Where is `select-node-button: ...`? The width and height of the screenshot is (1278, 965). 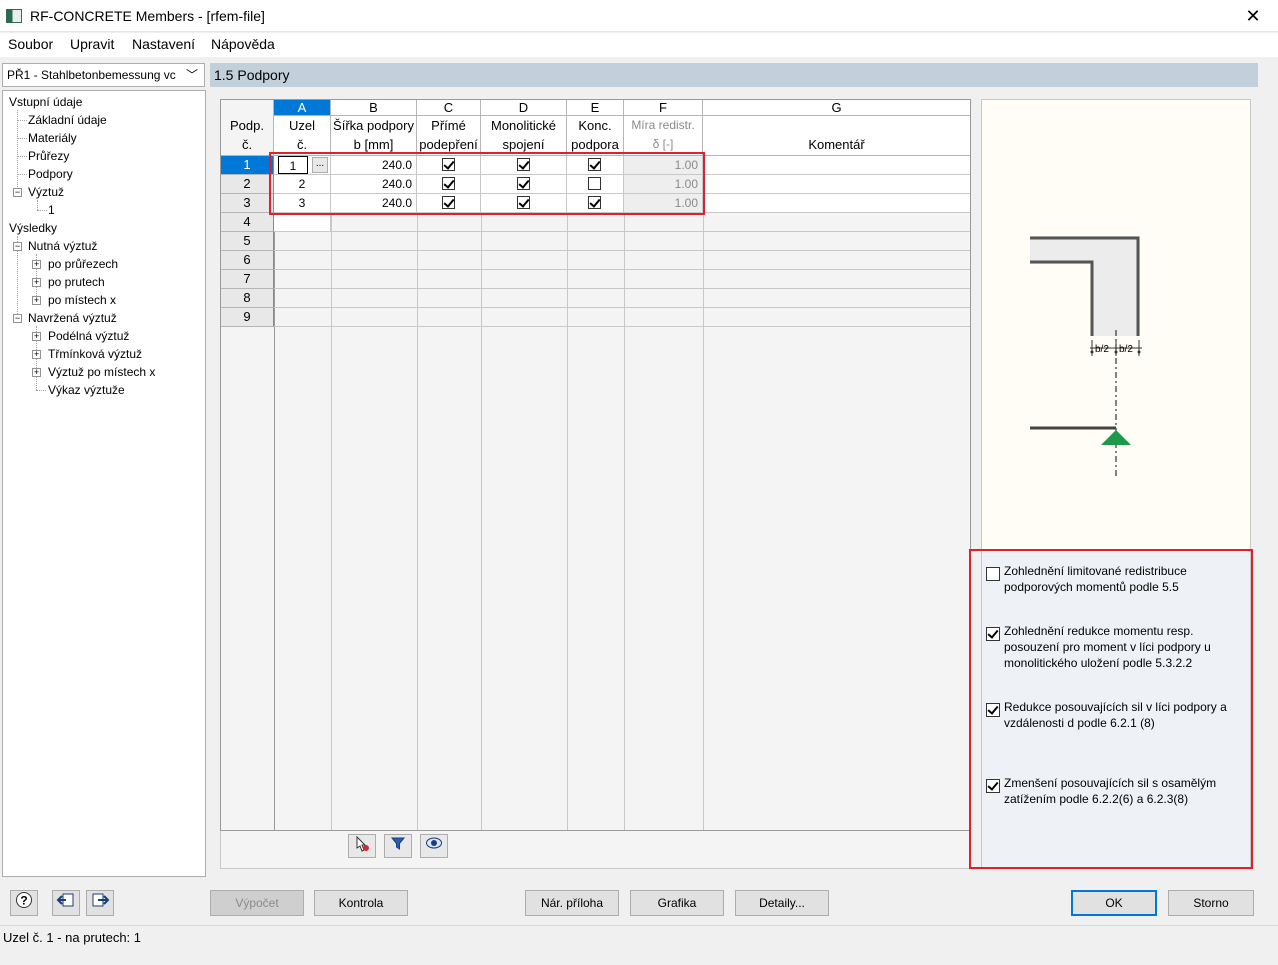
select-node-button: ... is located at coordinates (320, 165).